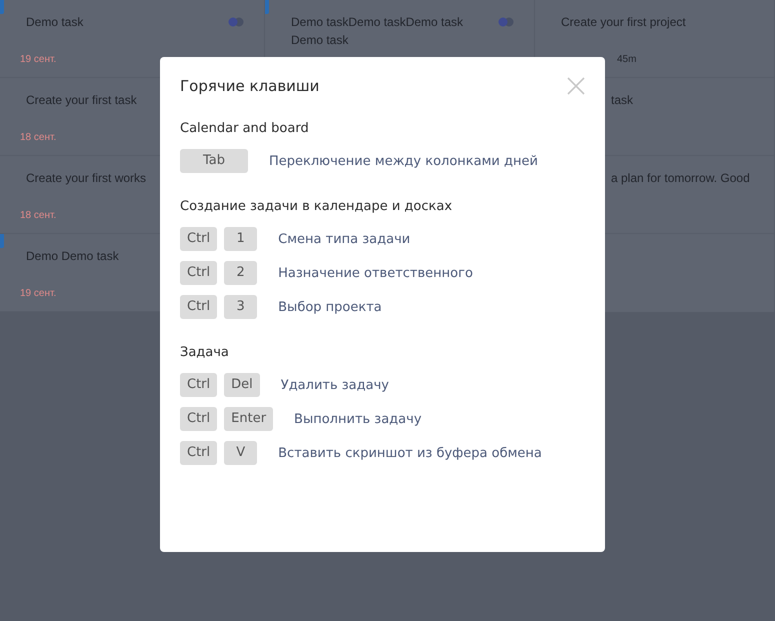  Describe the element at coordinates (241, 239) in the screenshot. I see `key-cap: 1` at that location.